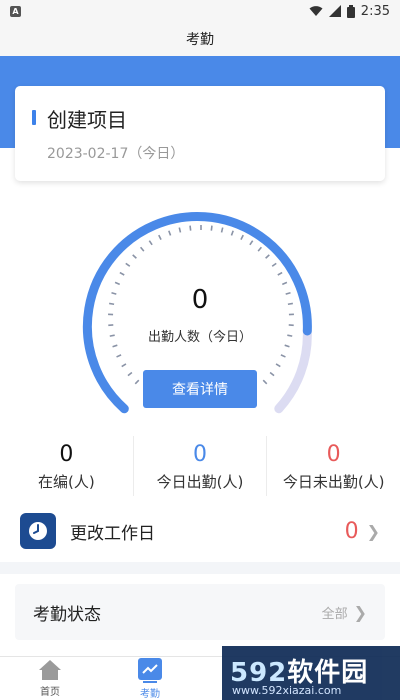 The width and height of the screenshot is (400, 700). Describe the element at coordinates (66, 482) in the screenshot. I see `stat-label: 在编(人)` at that location.